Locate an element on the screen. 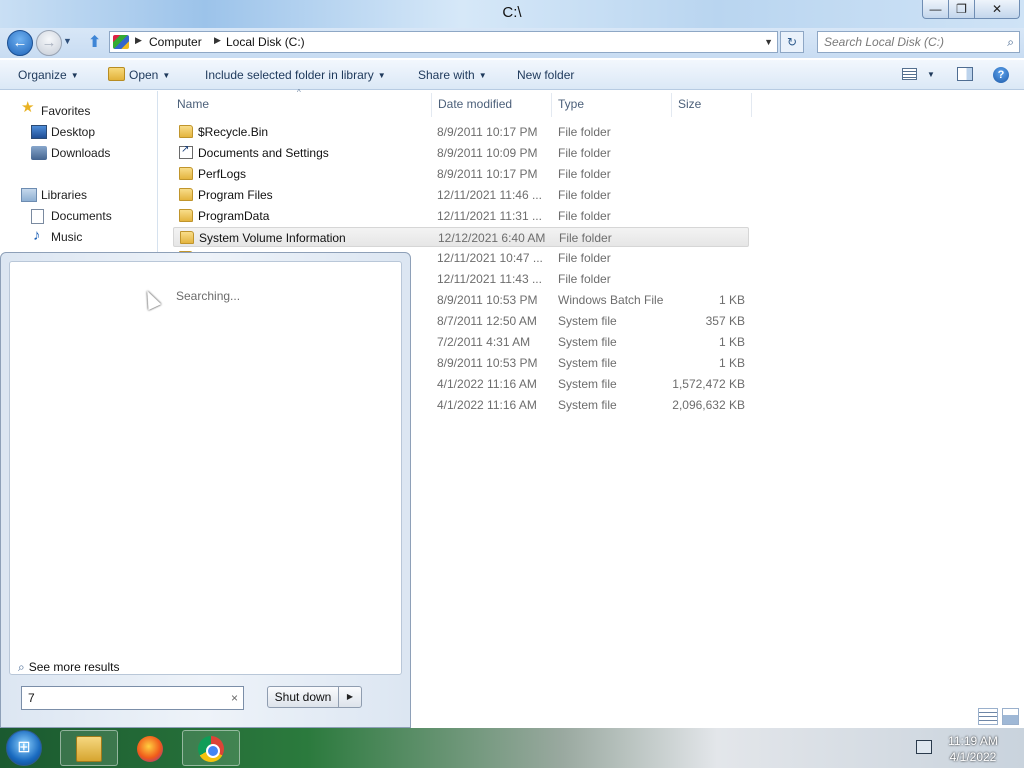 The image size is (1024, 768). file-name: $Recycle.Bin is located at coordinates (233, 132).